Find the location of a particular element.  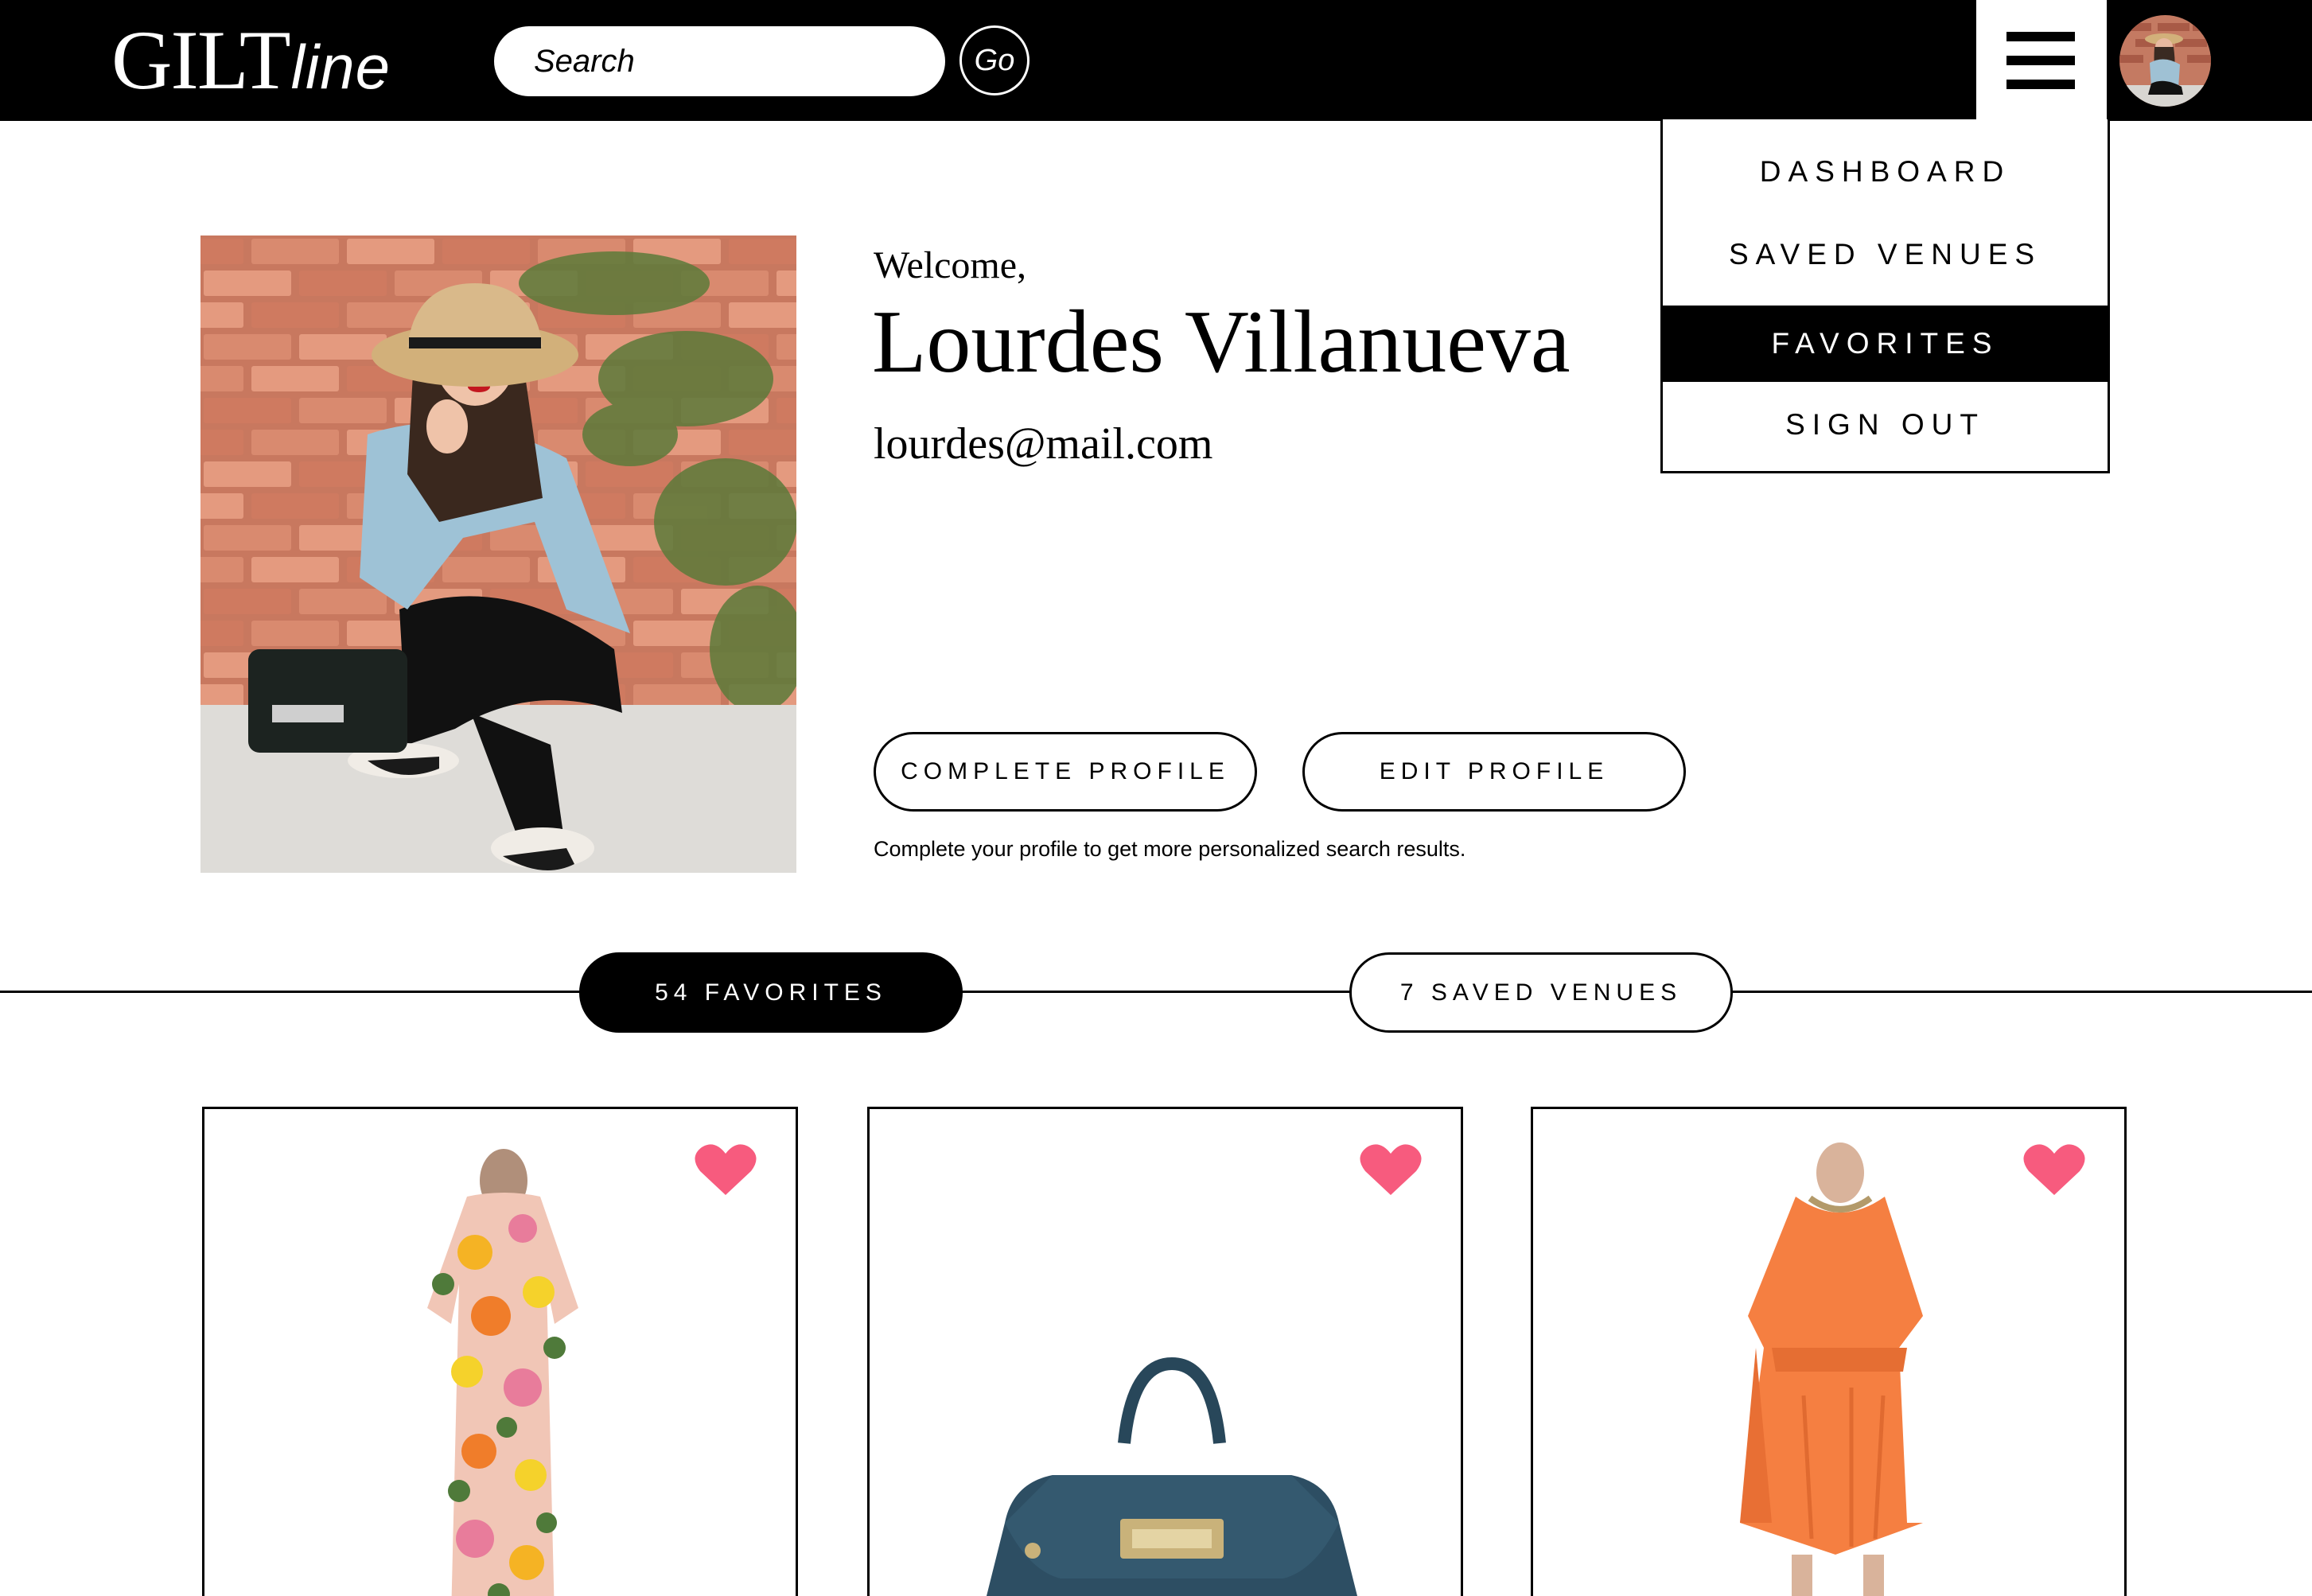

menu-item-dashboard: DASHBOARD is located at coordinates (1885, 172).